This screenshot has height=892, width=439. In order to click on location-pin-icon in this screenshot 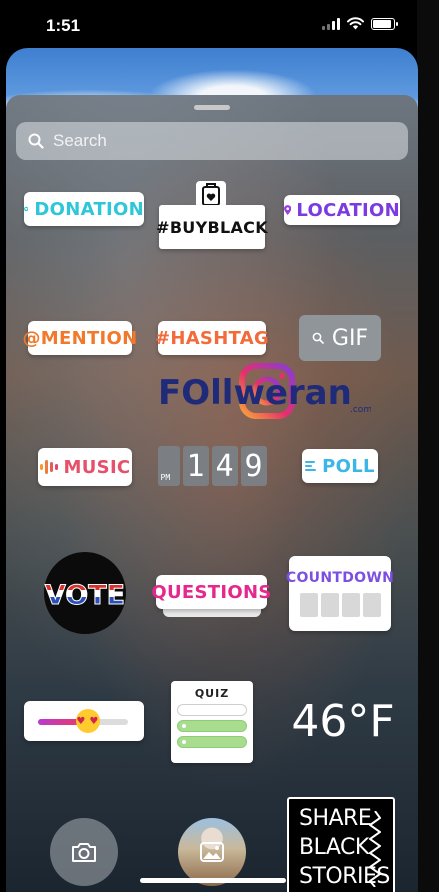, I will do `click(288, 210)`.